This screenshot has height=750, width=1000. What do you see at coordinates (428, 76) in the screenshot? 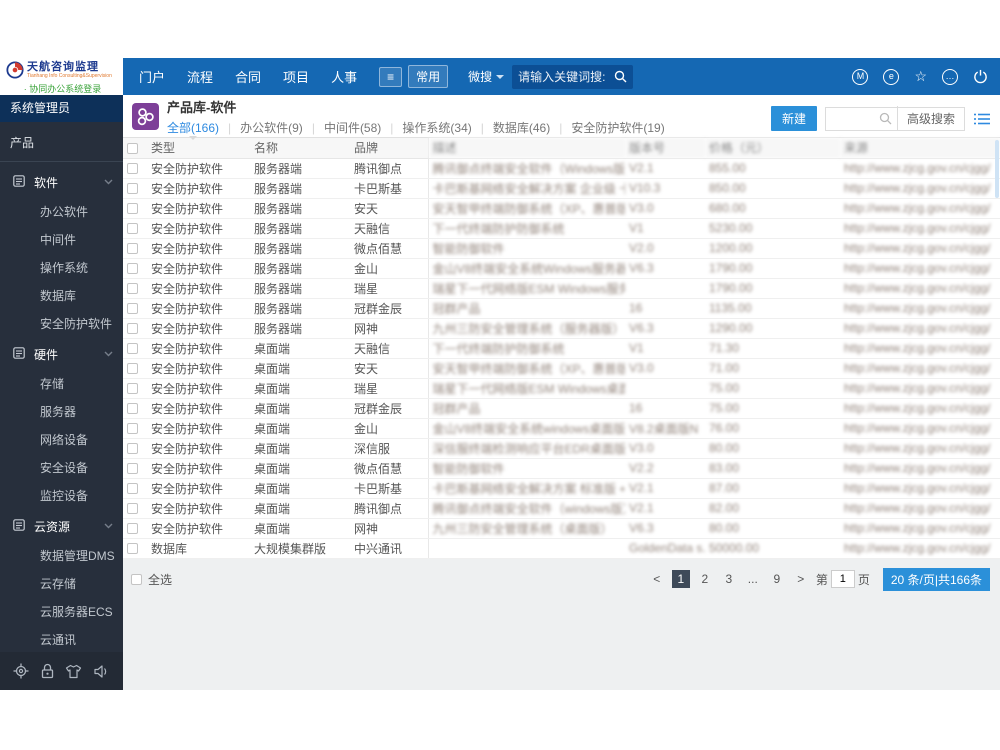
I see `frequent-button: 常用` at bounding box center [428, 76].